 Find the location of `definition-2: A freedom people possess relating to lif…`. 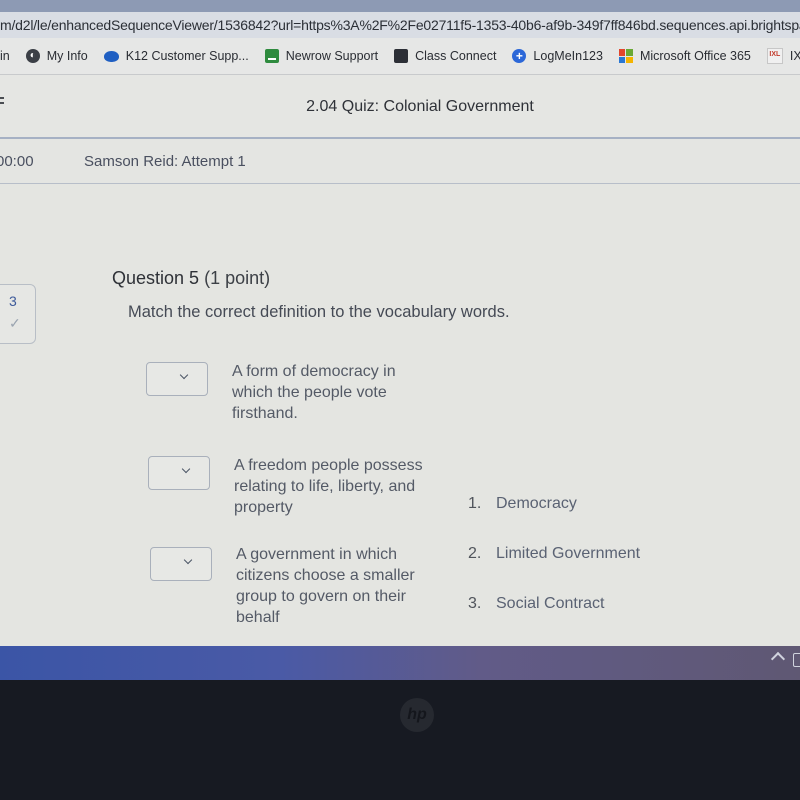

definition-2: A freedom people possess relating to lif… is located at coordinates (328, 486).